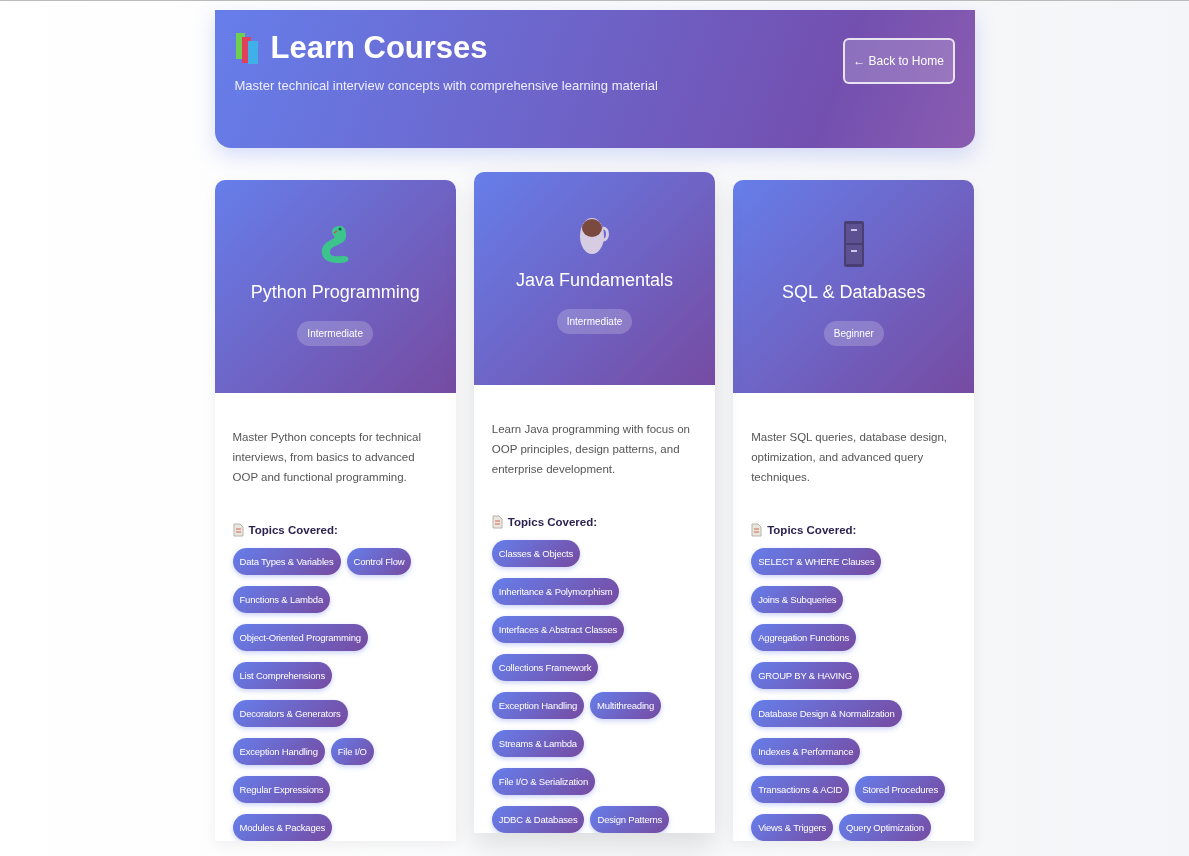  Describe the element at coordinates (286, 561) in the screenshot. I see `topic-tag: Data Types & Variables` at that location.